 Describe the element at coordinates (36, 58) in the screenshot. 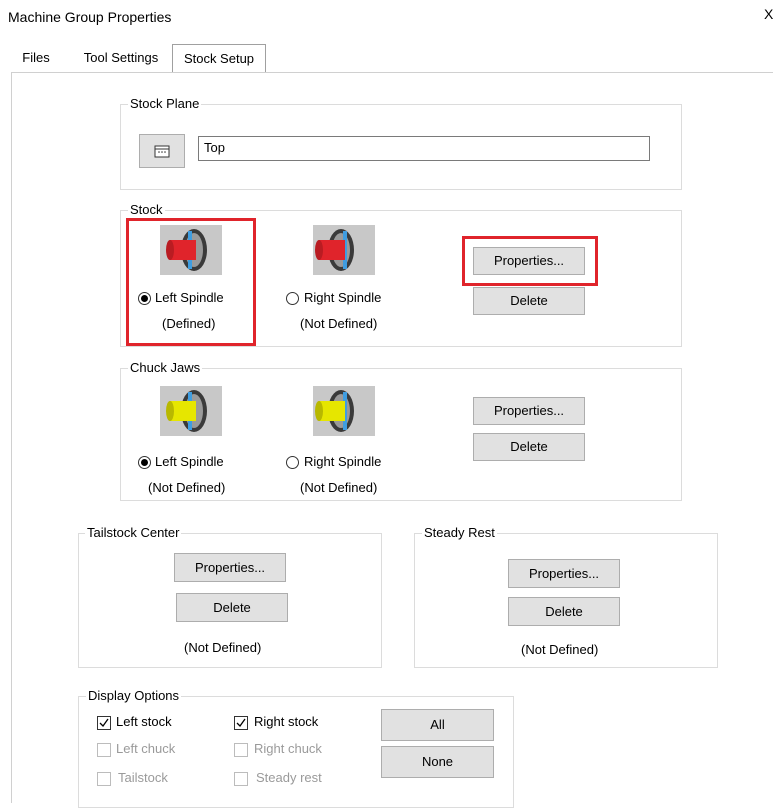

I see `tab-files: Files` at that location.